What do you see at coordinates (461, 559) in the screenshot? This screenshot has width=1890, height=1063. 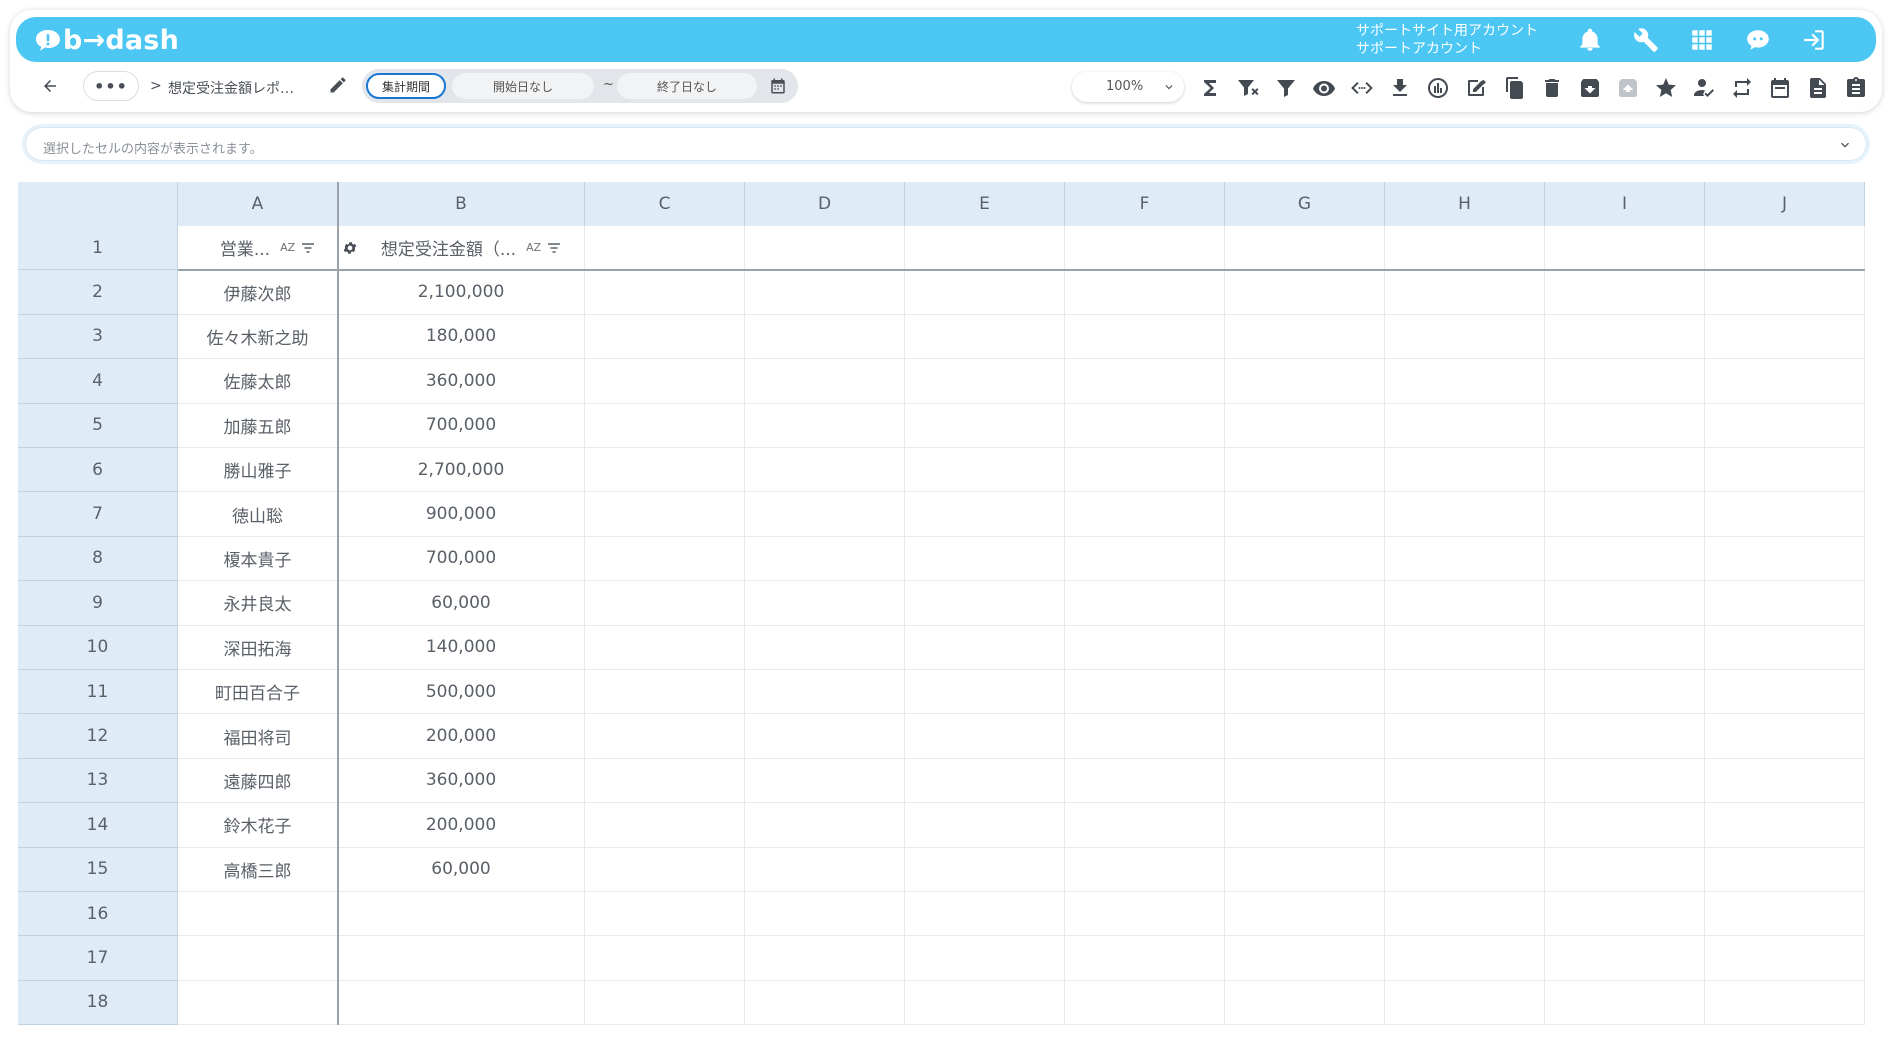 I see `table-cell: 700,000` at bounding box center [461, 559].